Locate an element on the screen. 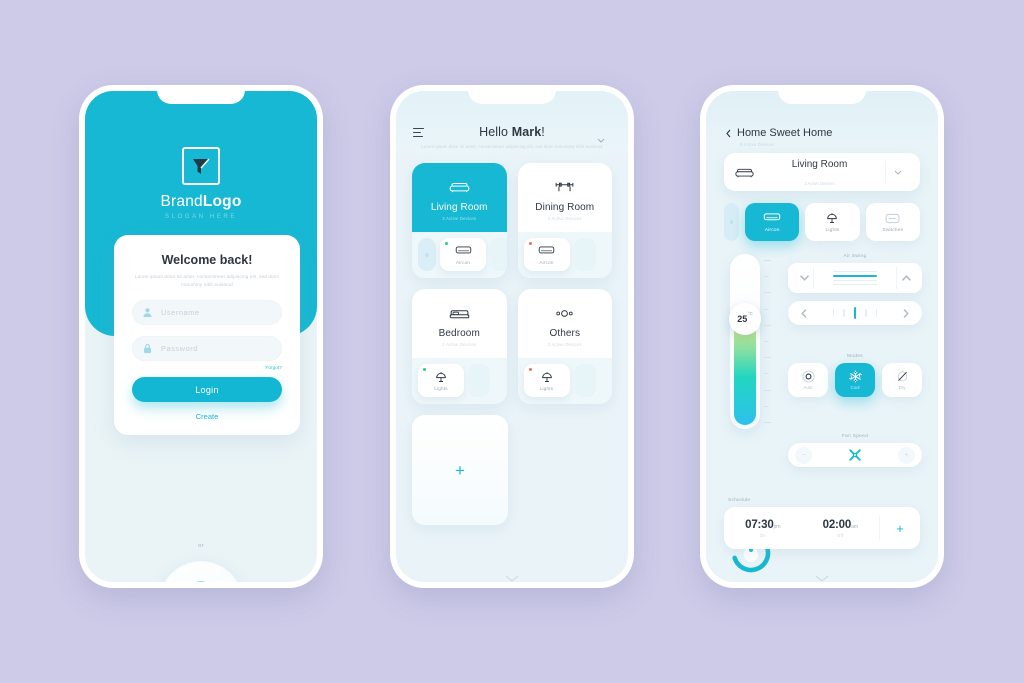 The height and width of the screenshot is (683, 1024). password-field: Password is located at coordinates (207, 349).